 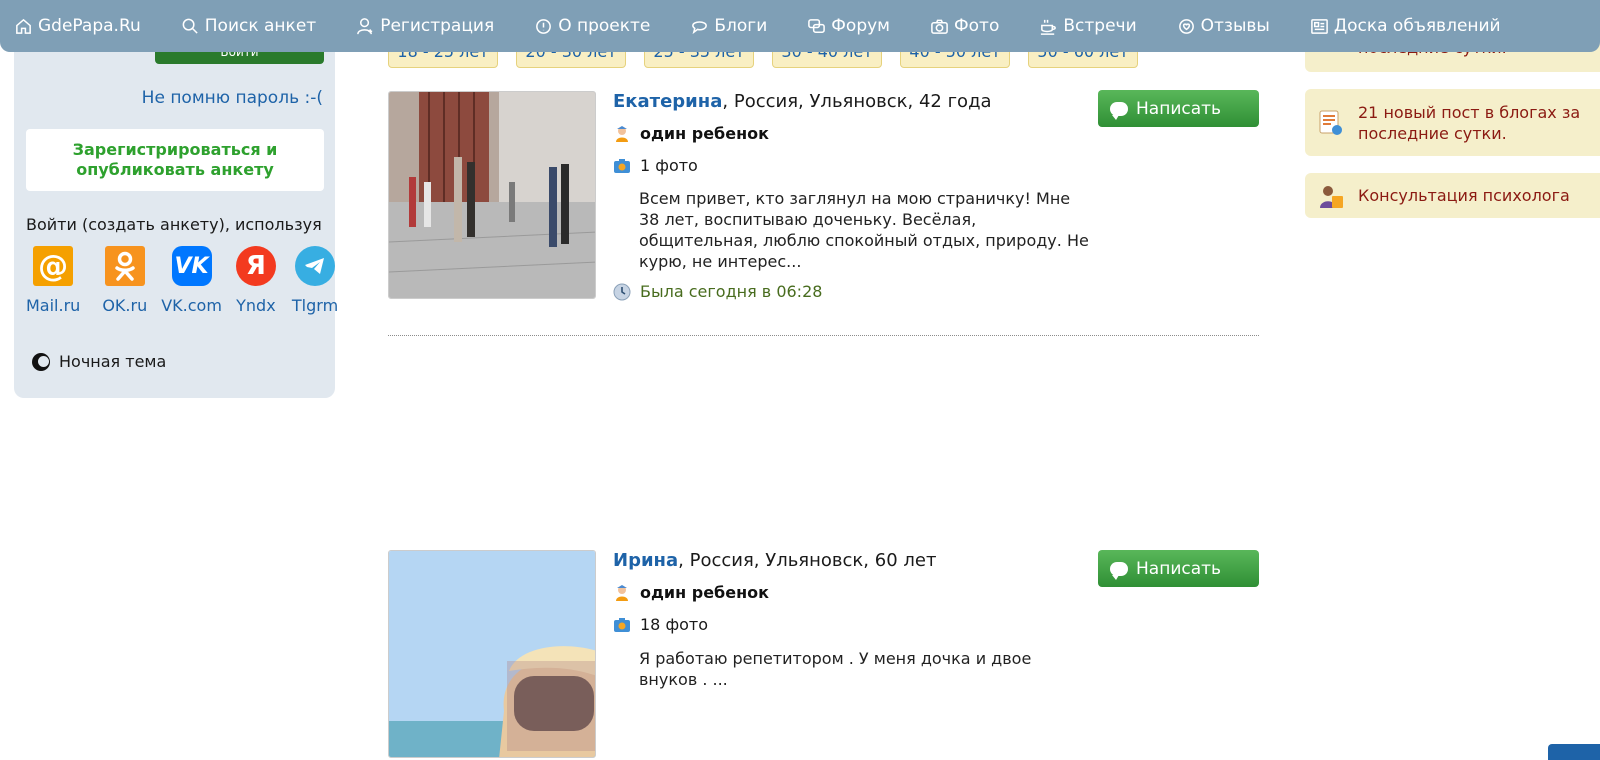 I want to click on home-icon, so click(x=23, y=26).